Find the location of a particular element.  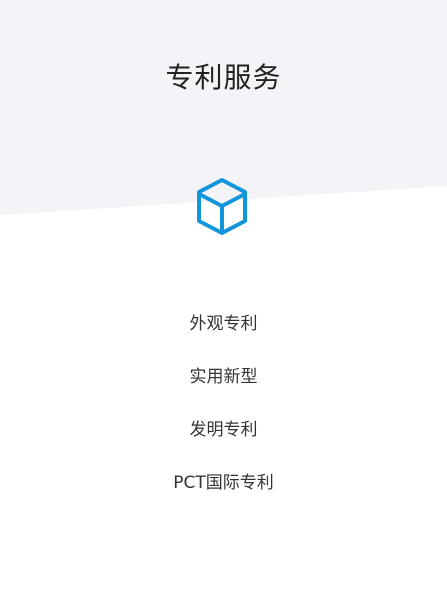

service-item-invention-patent: 发明专利 is located at coordinates (223, 440).